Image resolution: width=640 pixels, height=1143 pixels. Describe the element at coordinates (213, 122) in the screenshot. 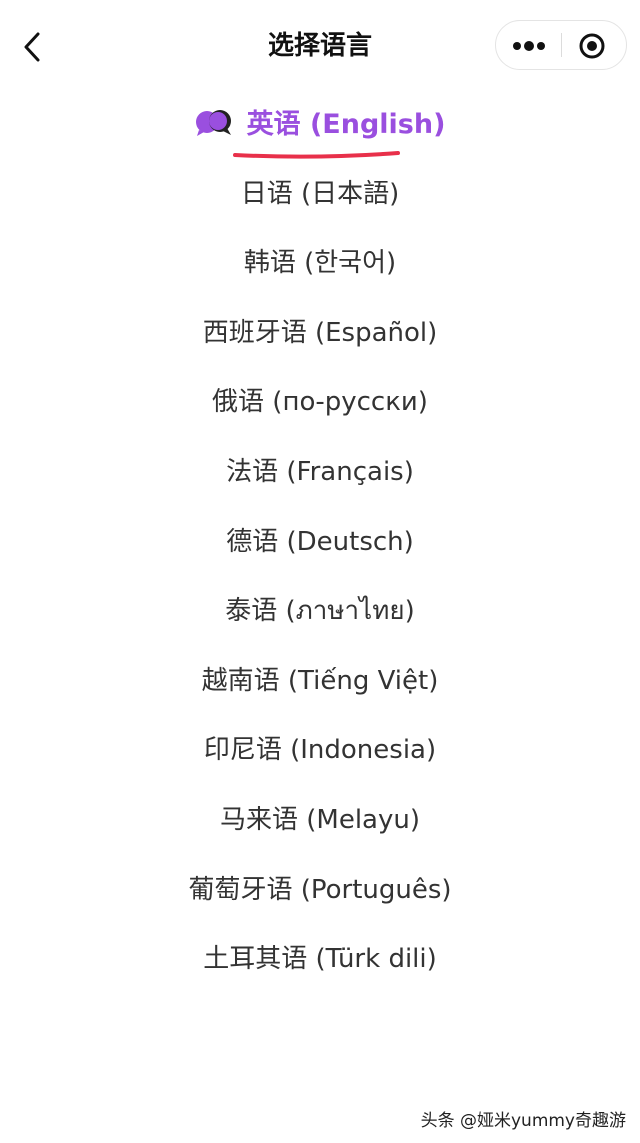

I see `speech-bubbles-icon` at that location.